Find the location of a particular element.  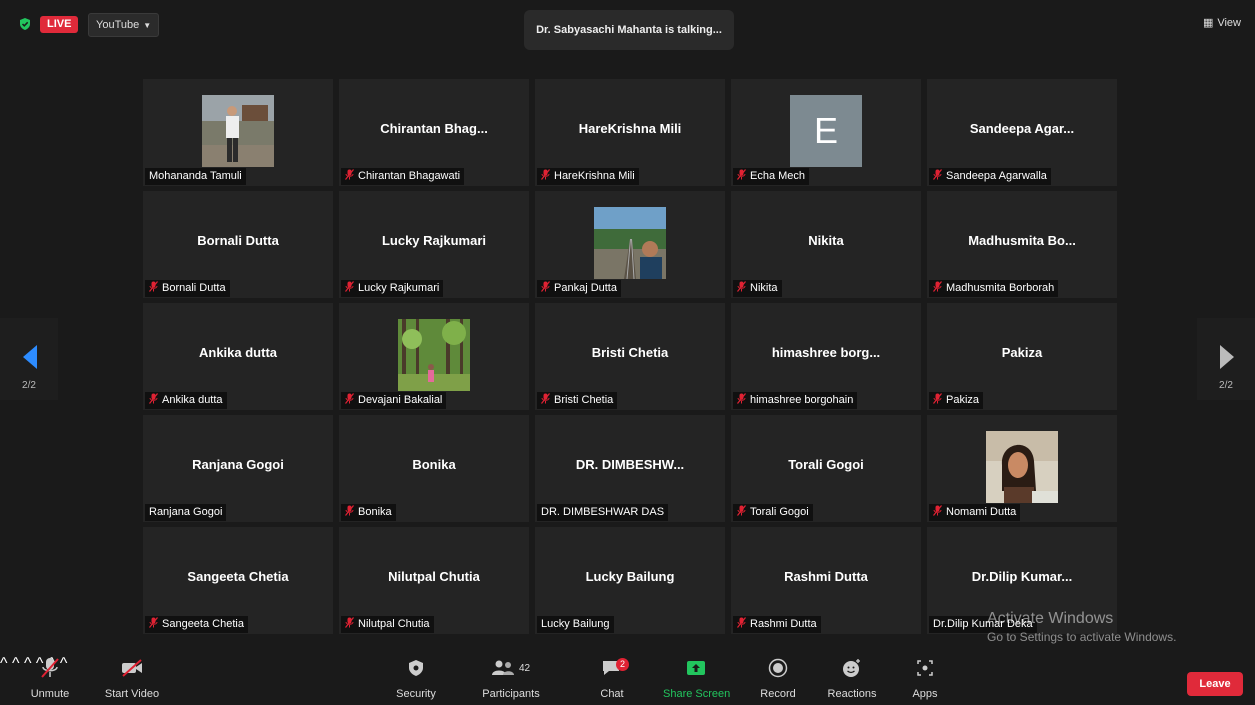

participant-display-name: Torali Gogoi is located at coordinates (826, 464).